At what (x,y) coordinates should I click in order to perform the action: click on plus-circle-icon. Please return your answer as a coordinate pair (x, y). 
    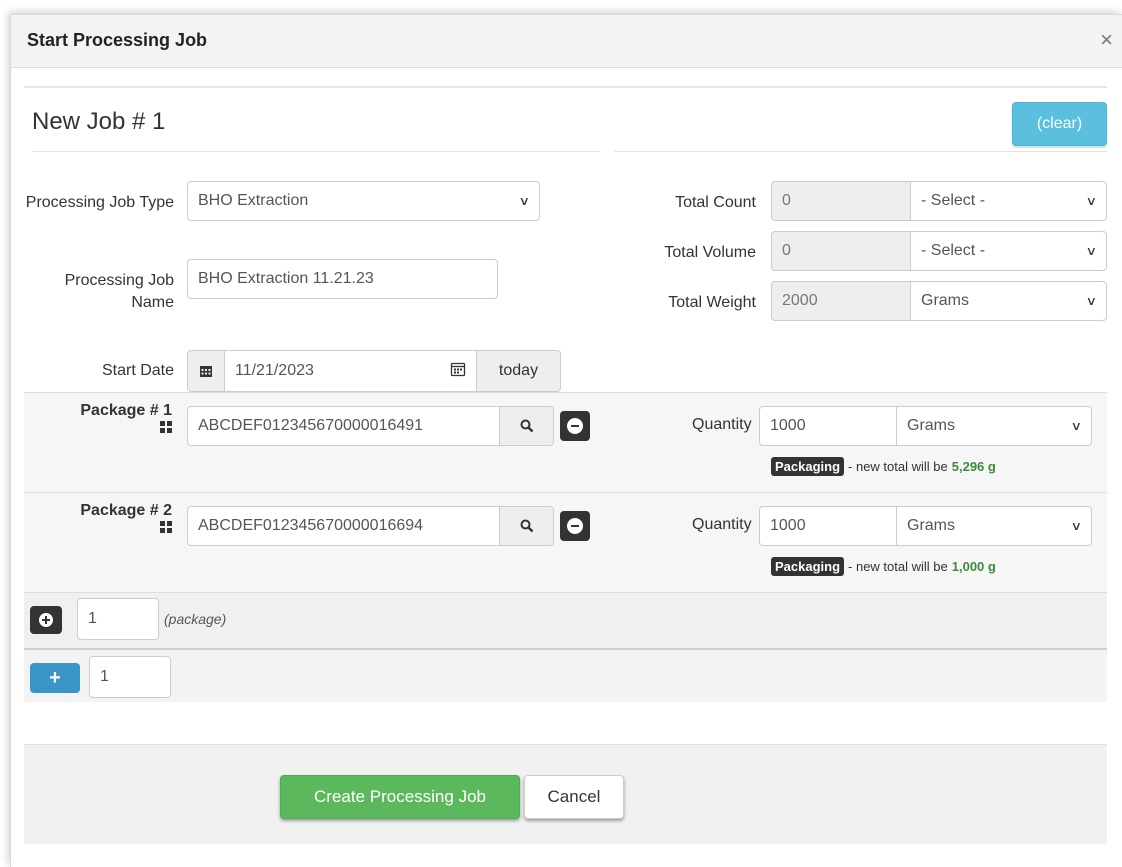
    Looking at the image, I should click on (46, 620).